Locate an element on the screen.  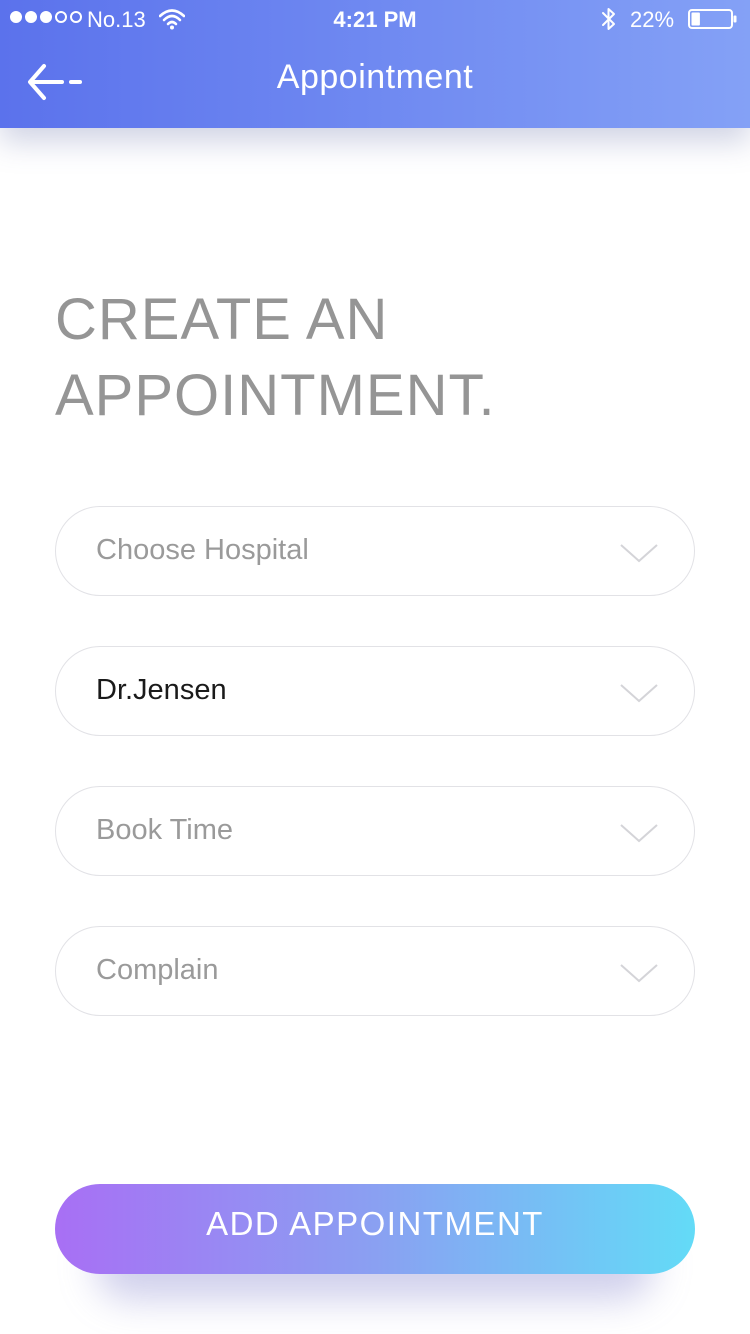
hospital-dropdown: Choose Hospital is located at coordinates (375, 551).